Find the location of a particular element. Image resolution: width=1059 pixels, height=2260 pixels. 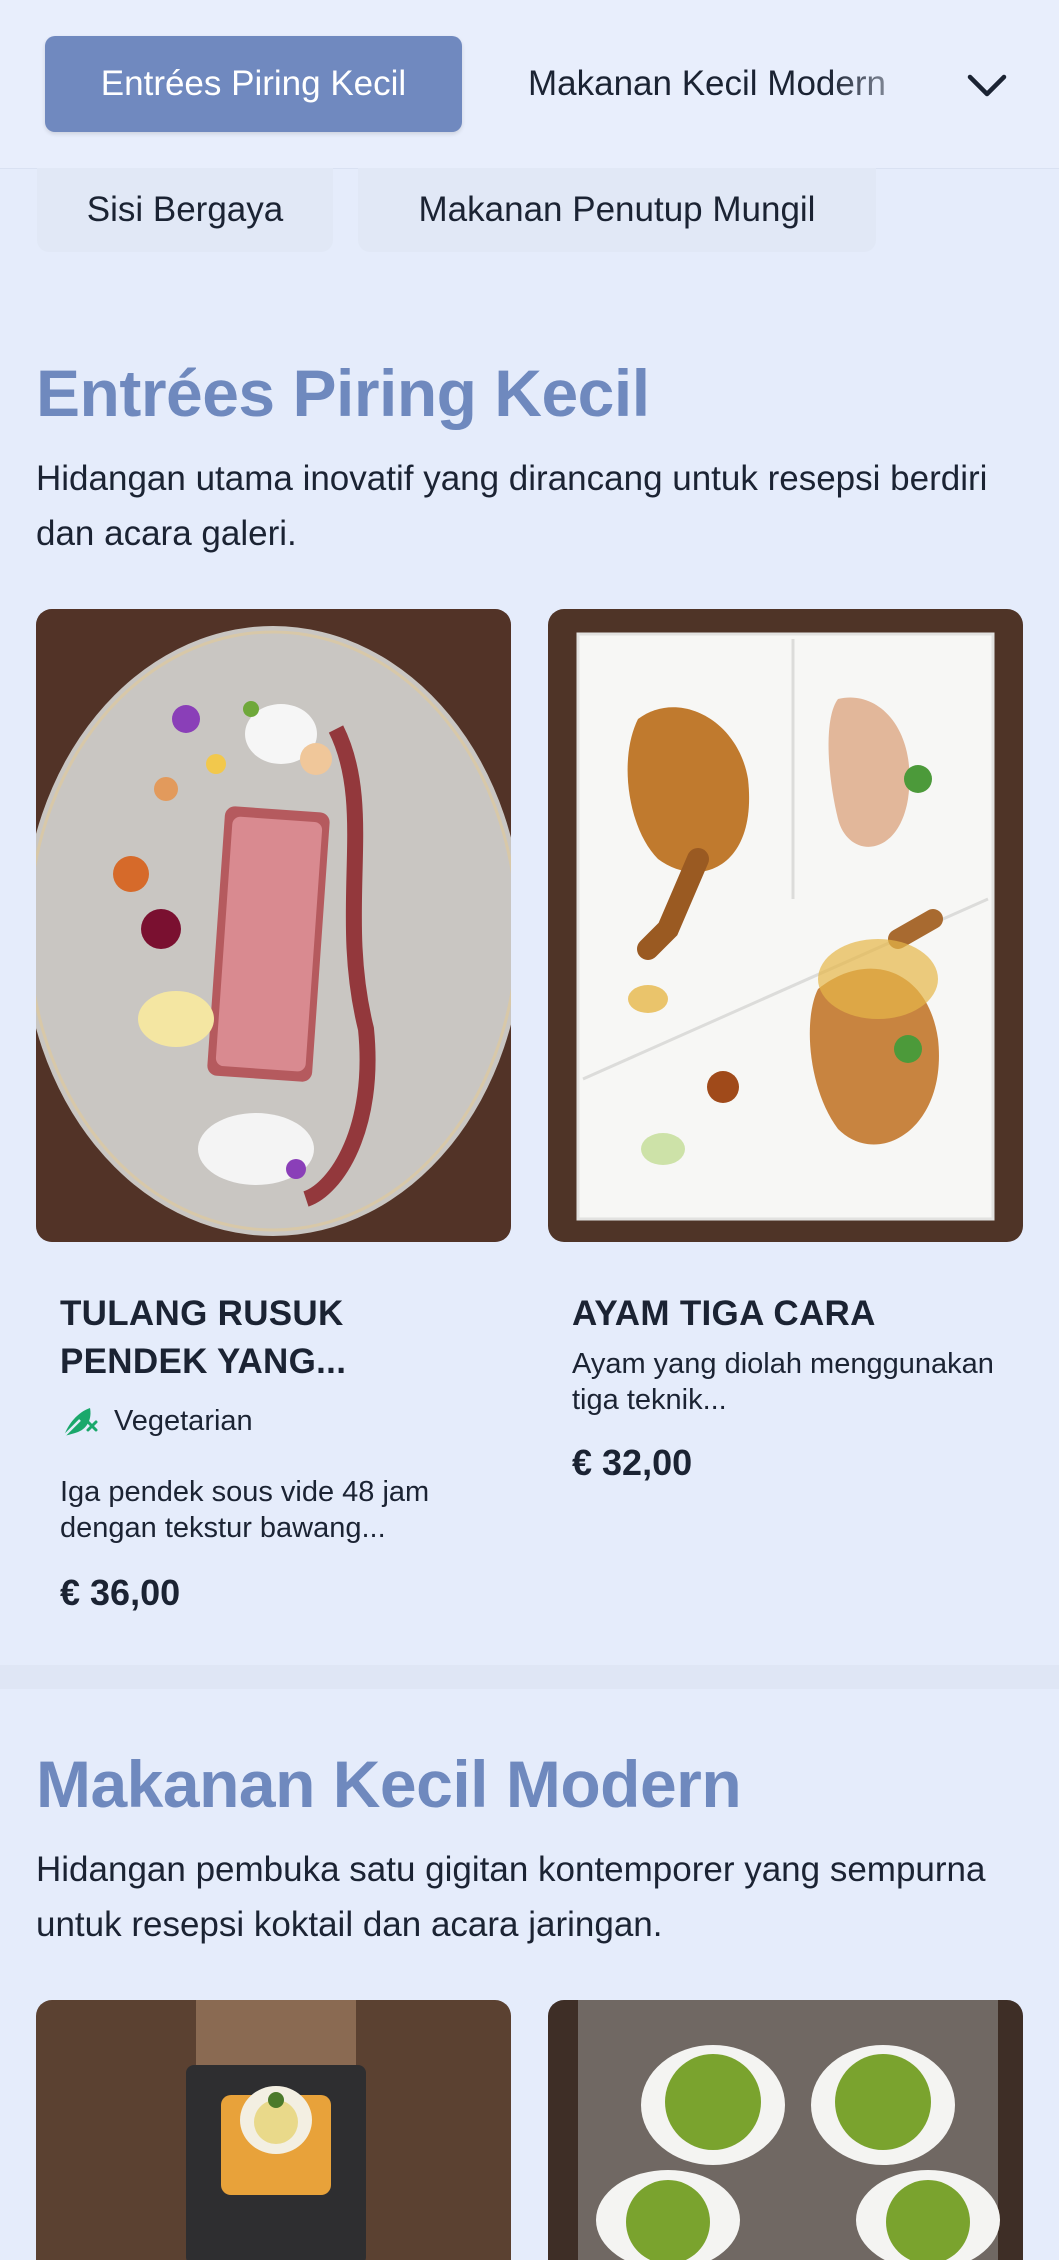

vegetarian-leaf-icon is located at coordinates (80, 1422).